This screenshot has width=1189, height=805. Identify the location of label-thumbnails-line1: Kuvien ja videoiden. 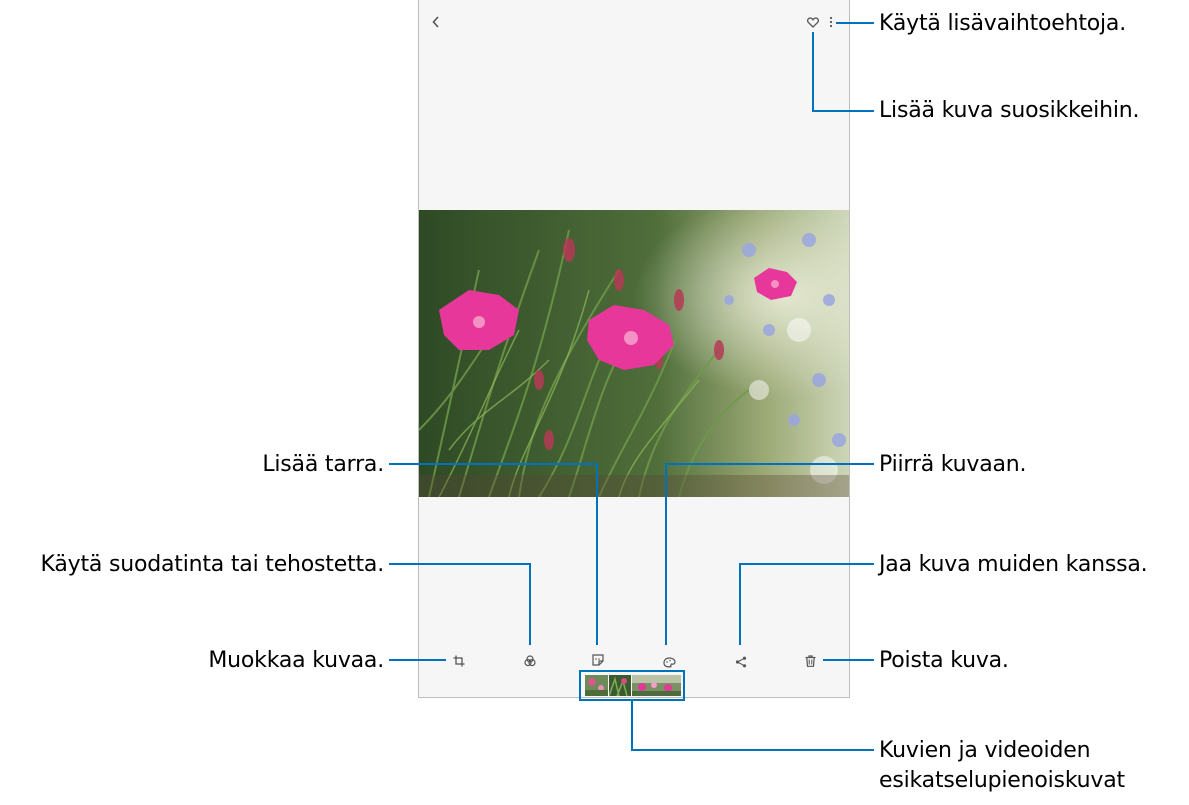
(985, 750).